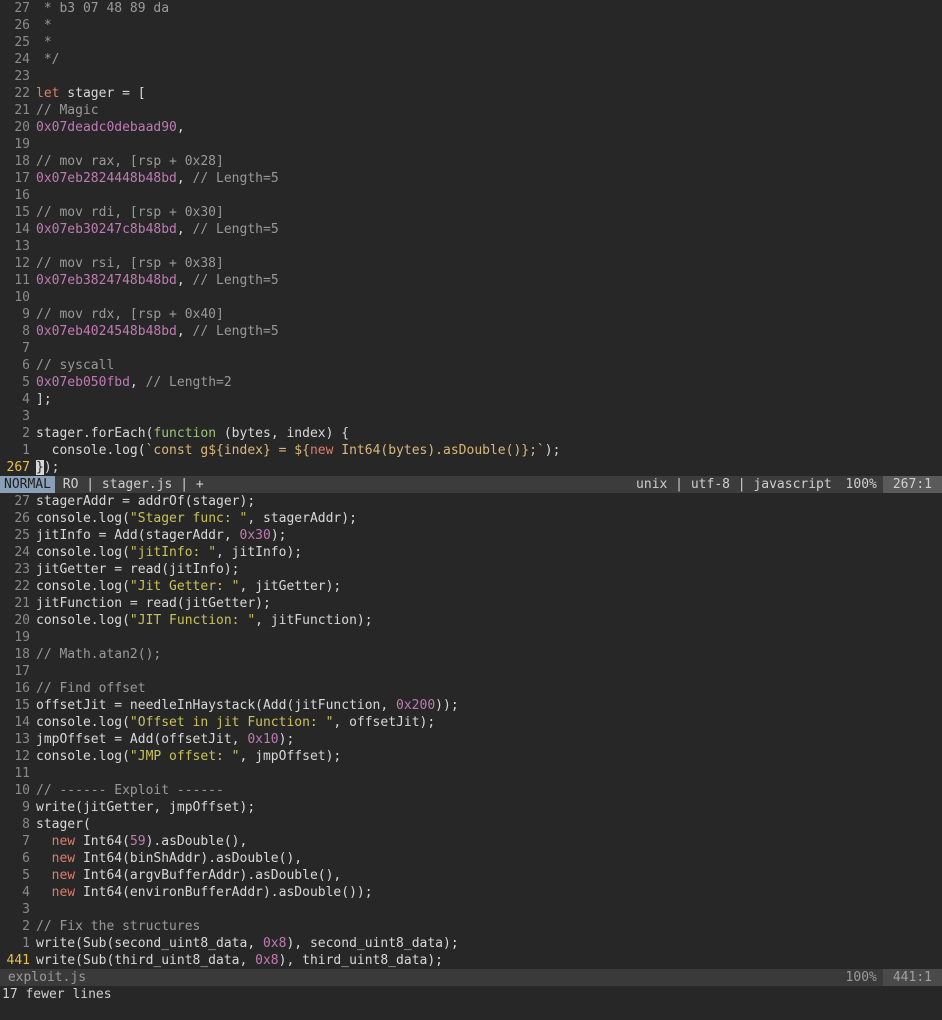 The width and height of the screenshot is (942, 1020). What do you see at coordinates (471, 331) in the screenshot?
I see `code-line: 8 0x07eb4024548b48bd, // Length=5` at bounding box center [471, 331].